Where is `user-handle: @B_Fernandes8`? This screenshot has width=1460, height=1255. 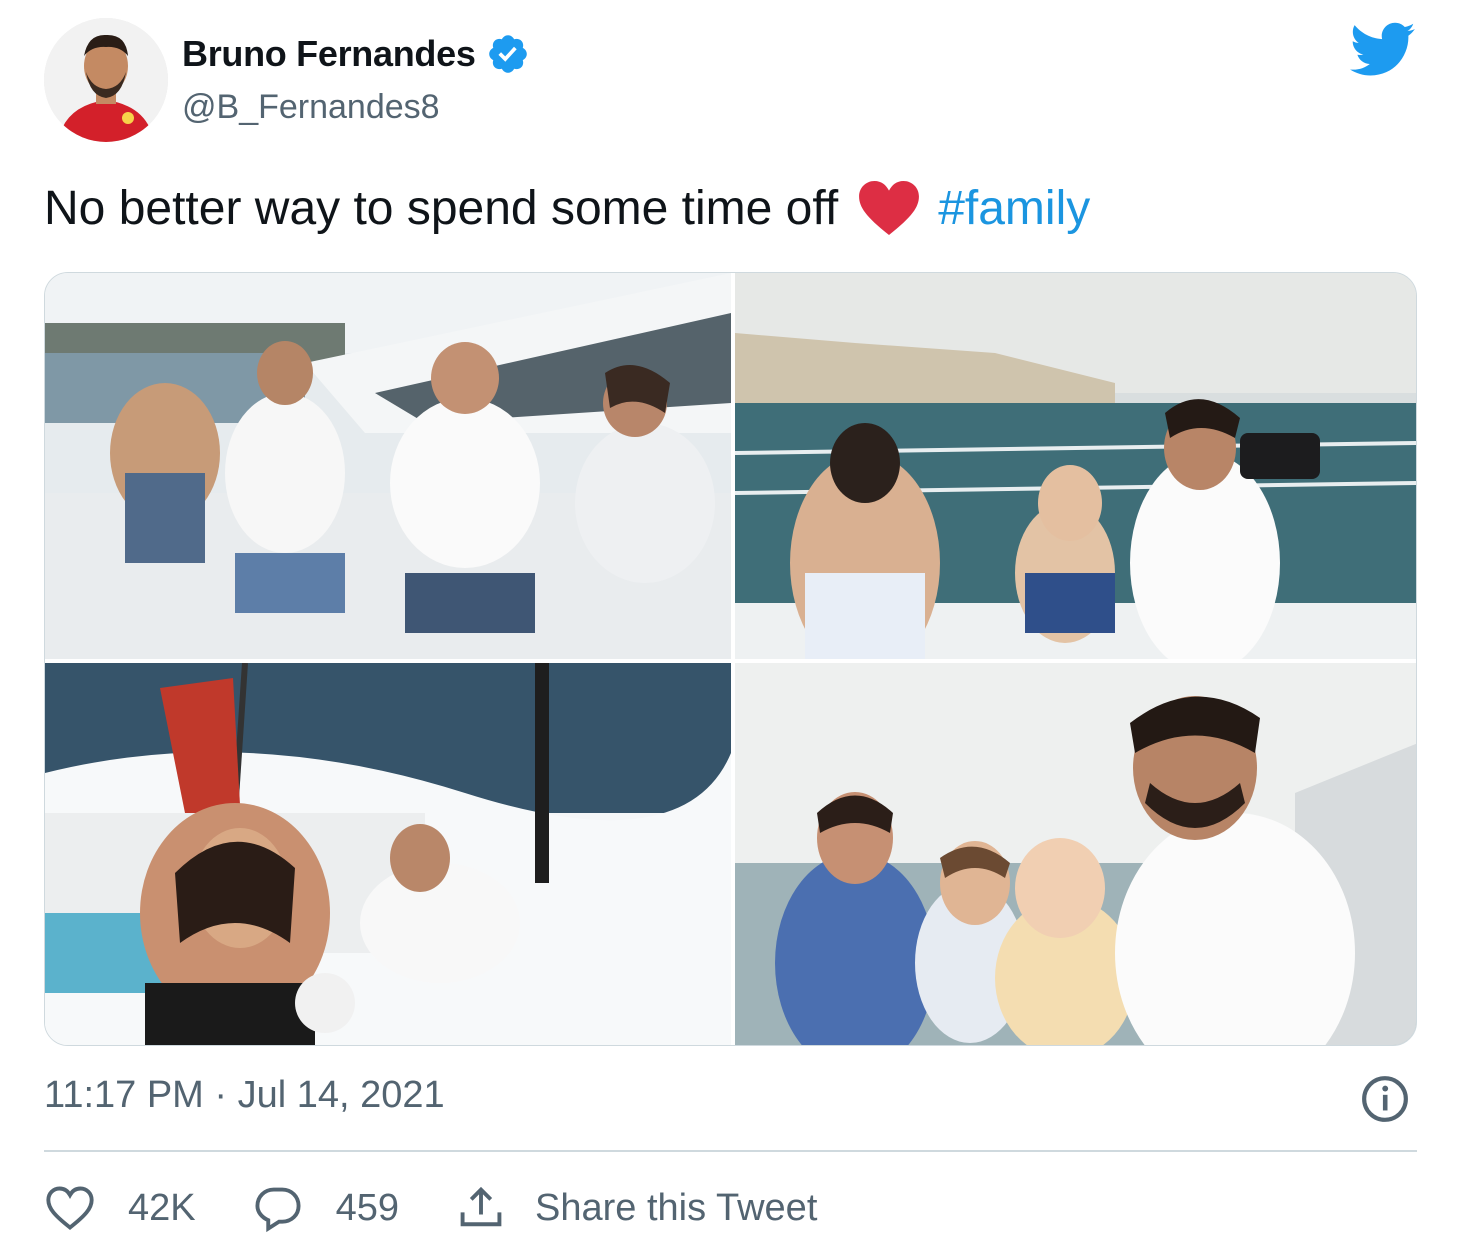 user-handle: @B_Fernandes8 is located at coordinates (311, 107).